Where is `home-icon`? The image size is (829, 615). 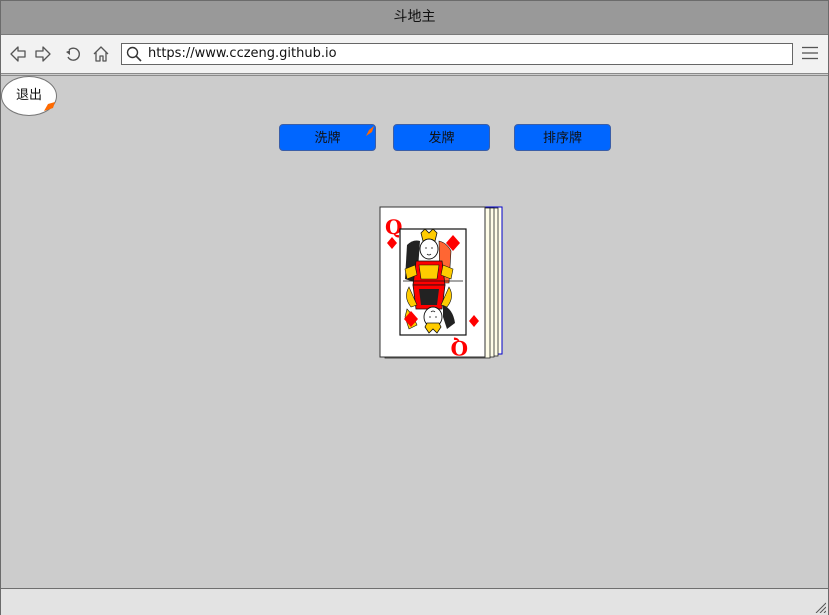 home-icon is located at coordinates (101, 54).